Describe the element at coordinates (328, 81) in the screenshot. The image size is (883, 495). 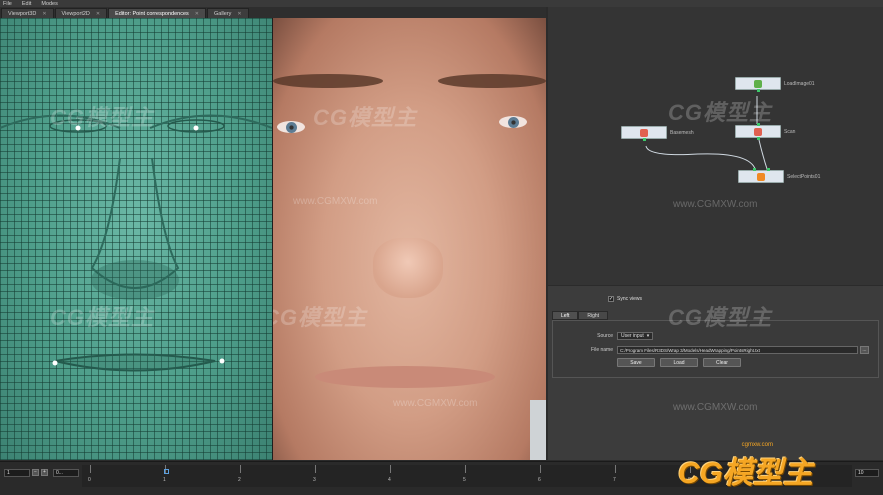
I see `left-brow` at that location.